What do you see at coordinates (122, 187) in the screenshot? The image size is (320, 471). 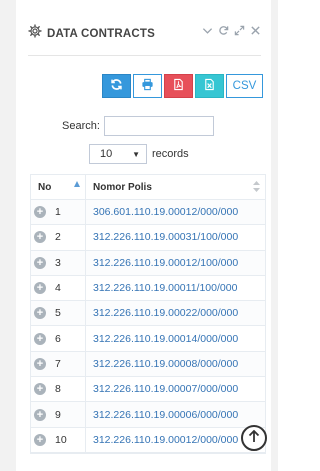 I see `column-header-polis-label: Nomor Polis` at bounding box center [122, 187].